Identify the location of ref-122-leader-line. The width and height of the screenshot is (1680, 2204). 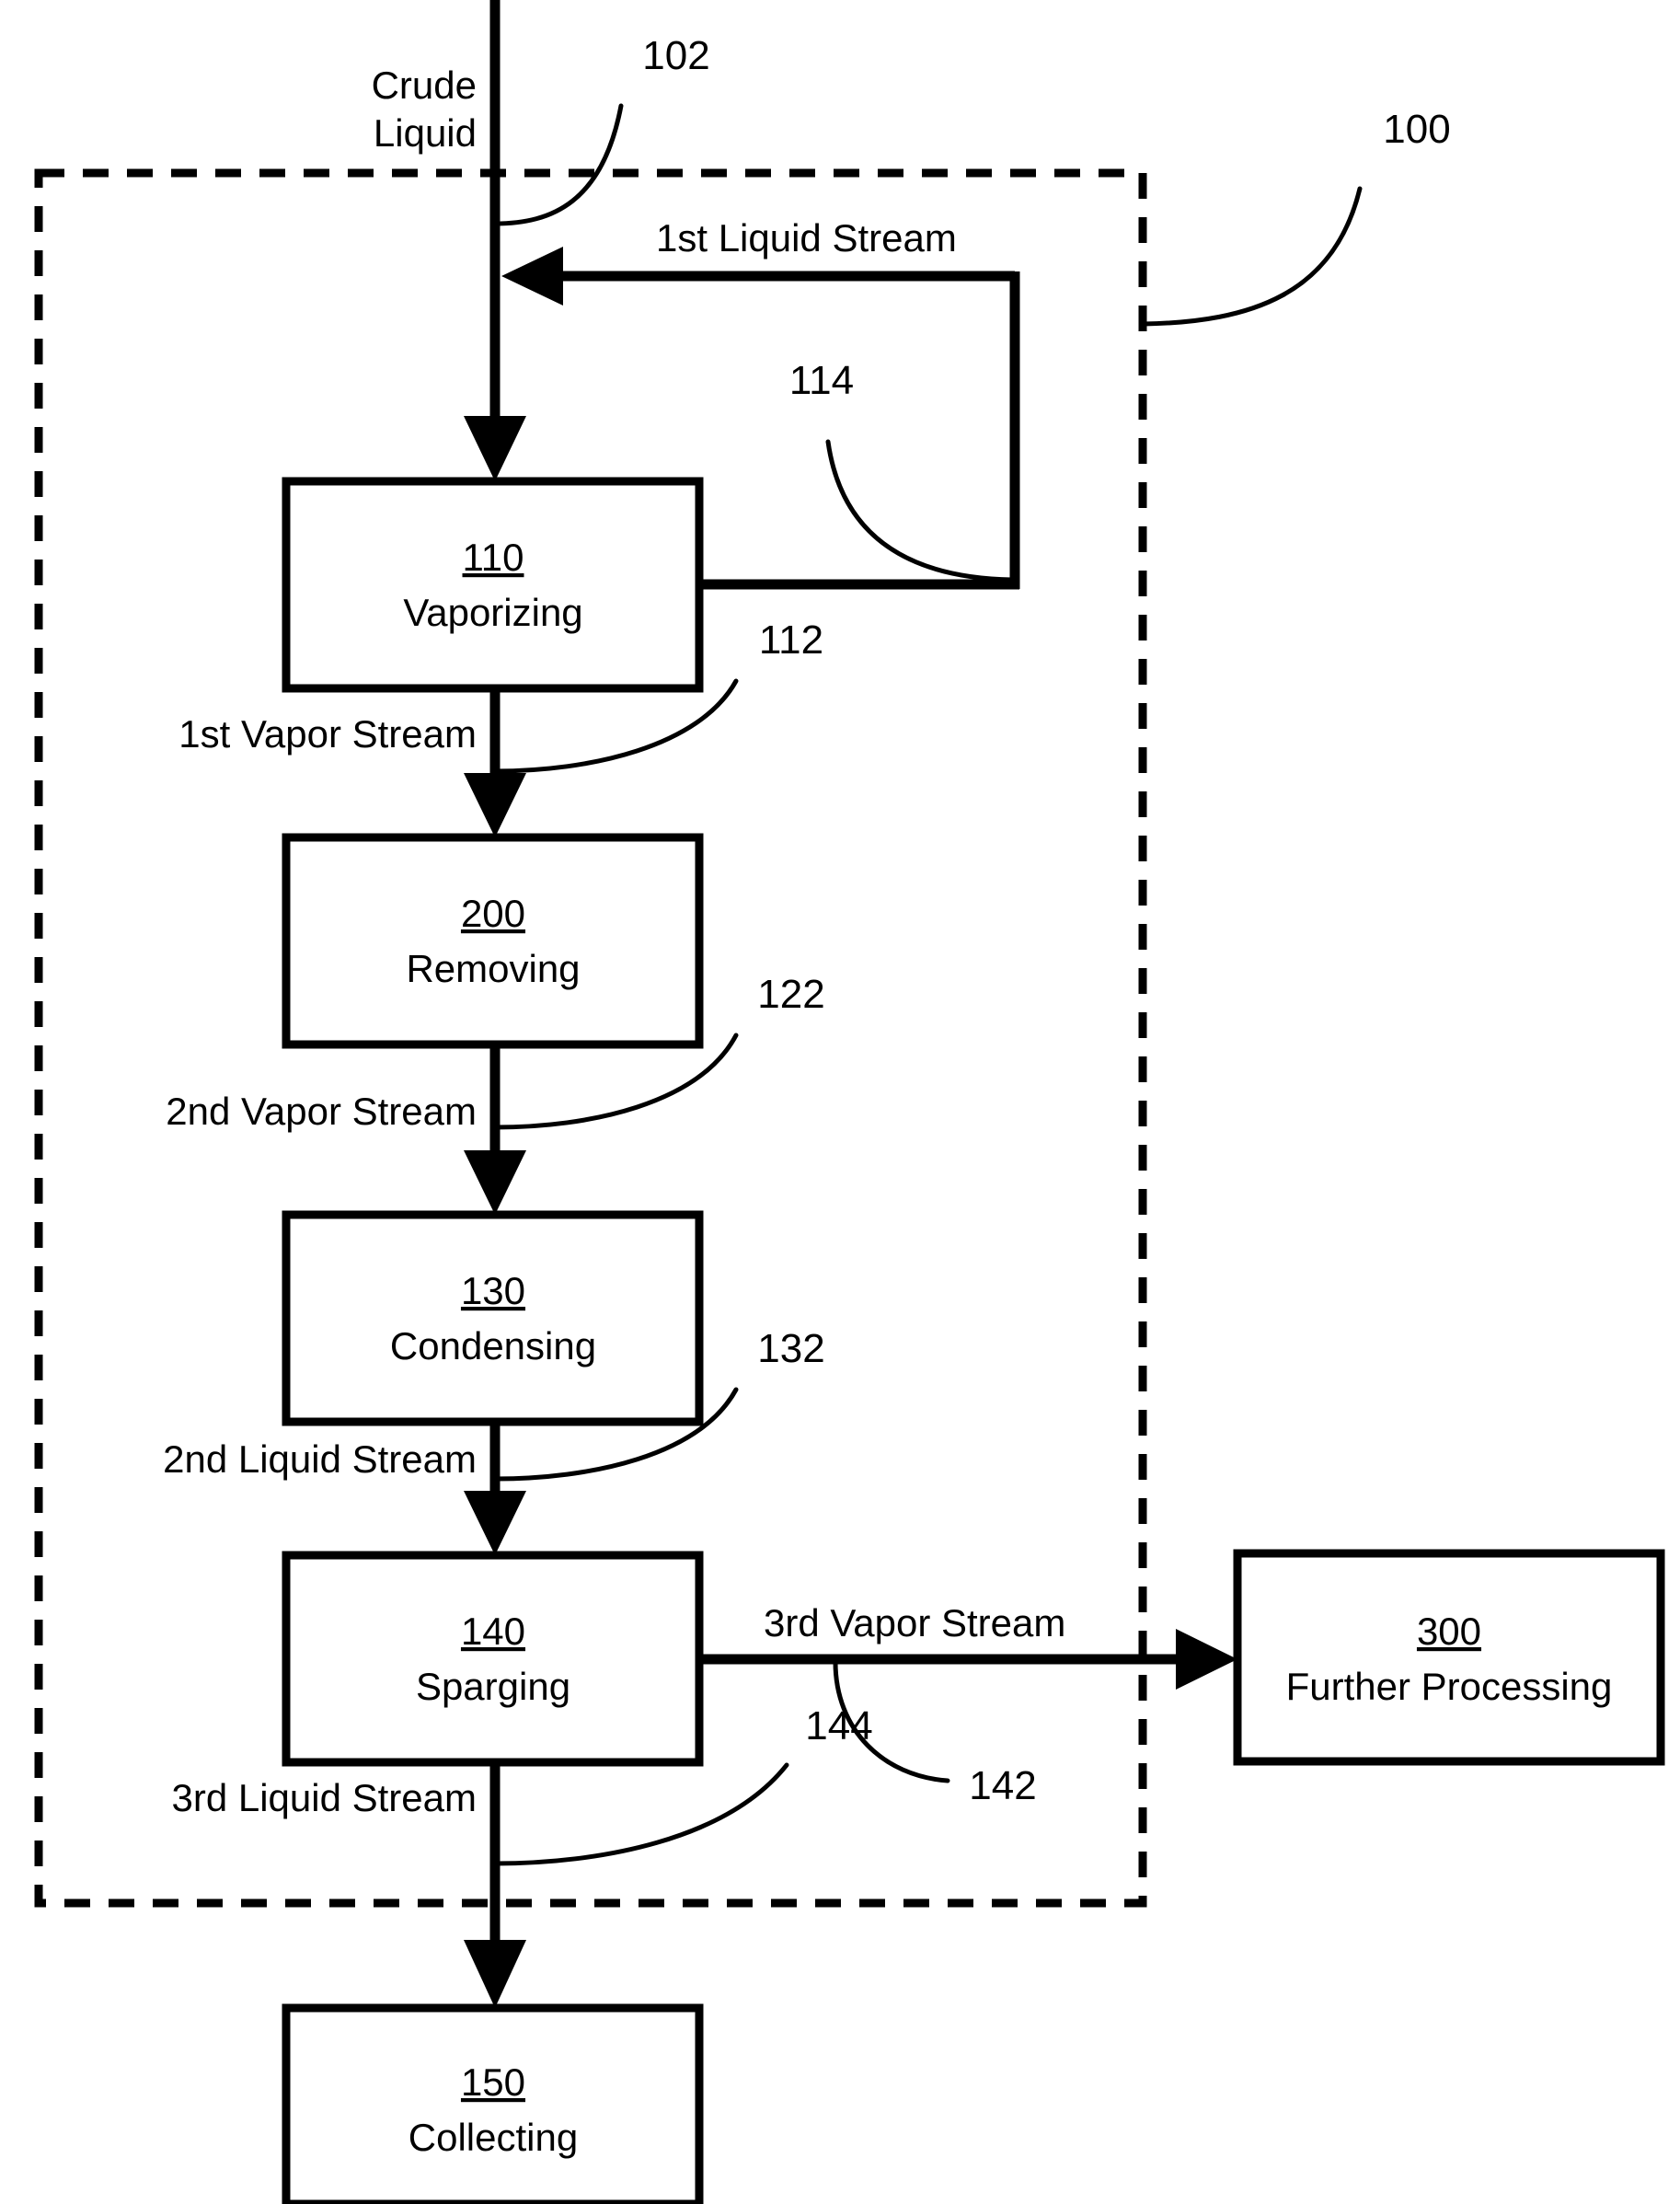
(615, 1081).